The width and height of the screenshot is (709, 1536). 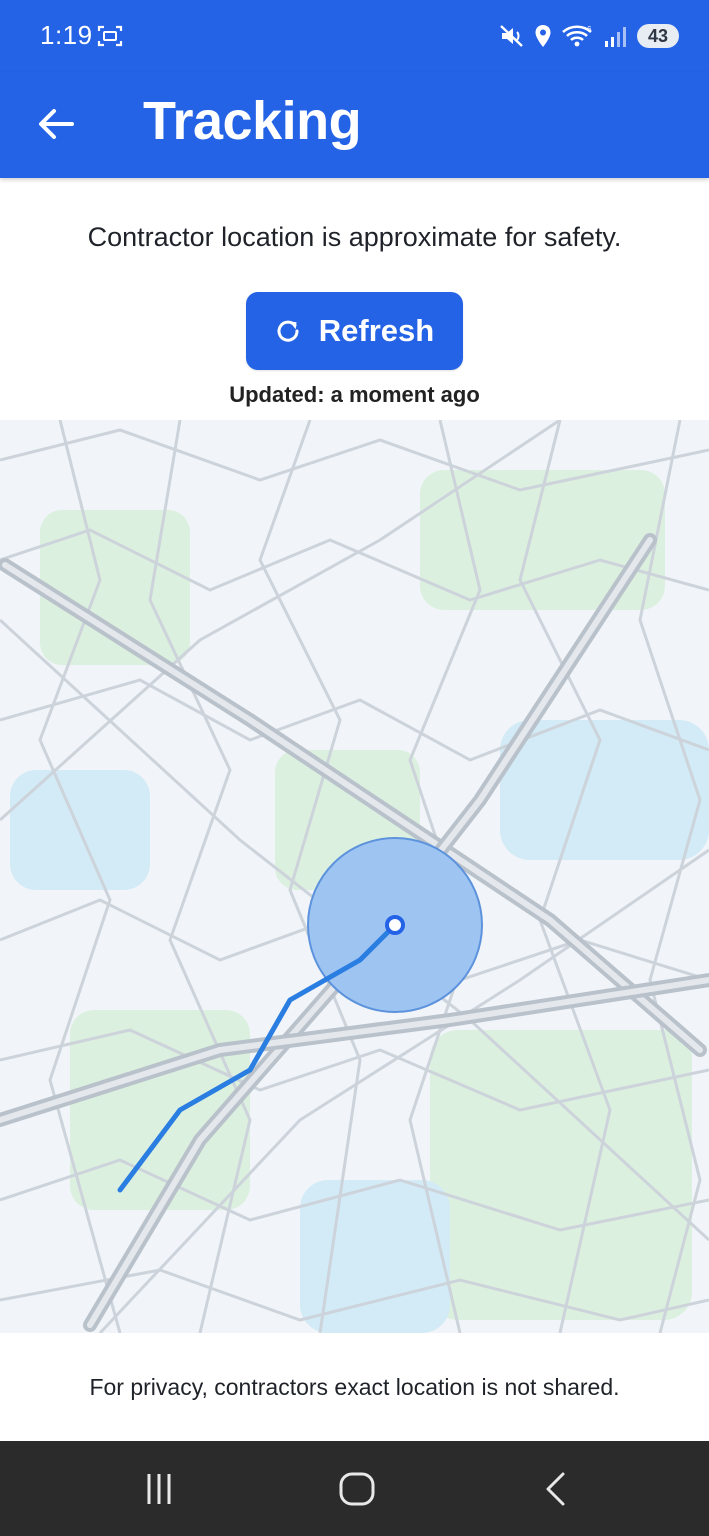 What do you see at coordinates (354, 36) in the screenshot?
I see `status-bar: 1:19 6 43` at bounding box center [354, 36].